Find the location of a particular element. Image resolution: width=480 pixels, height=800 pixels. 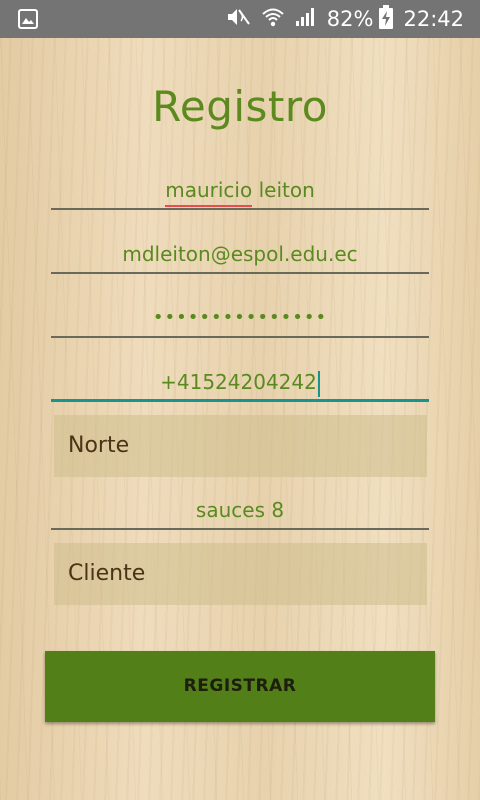

zone-selected-value: Norte is located at coordinates (99, 445).